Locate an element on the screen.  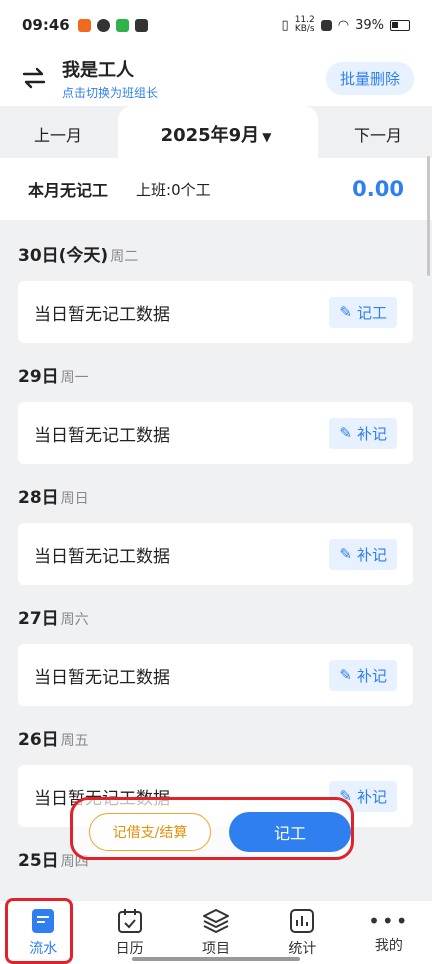
network-speed: 11.2 KB/s is located at coordinates (304, 24).